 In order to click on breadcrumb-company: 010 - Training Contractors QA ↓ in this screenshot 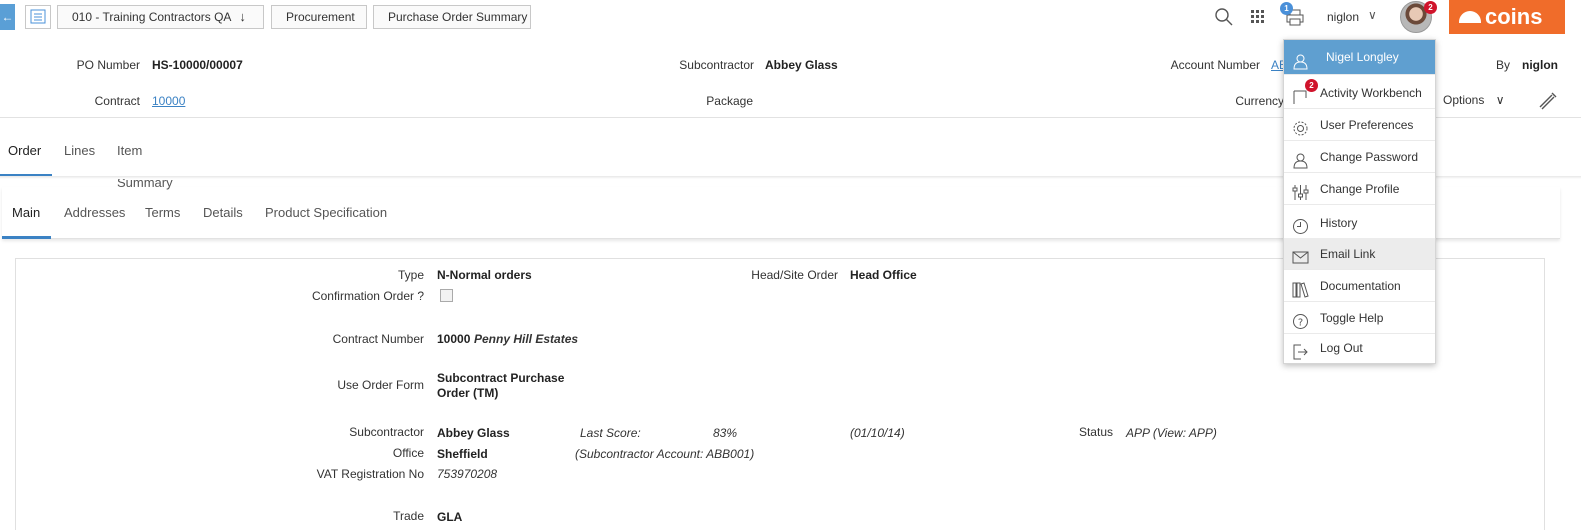, I will do `click(160, 17)`.